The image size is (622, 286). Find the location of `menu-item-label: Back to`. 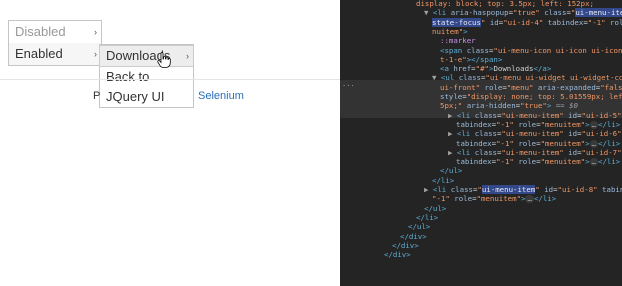

menu-item-label: Back to is located at coordinates (128, 76).